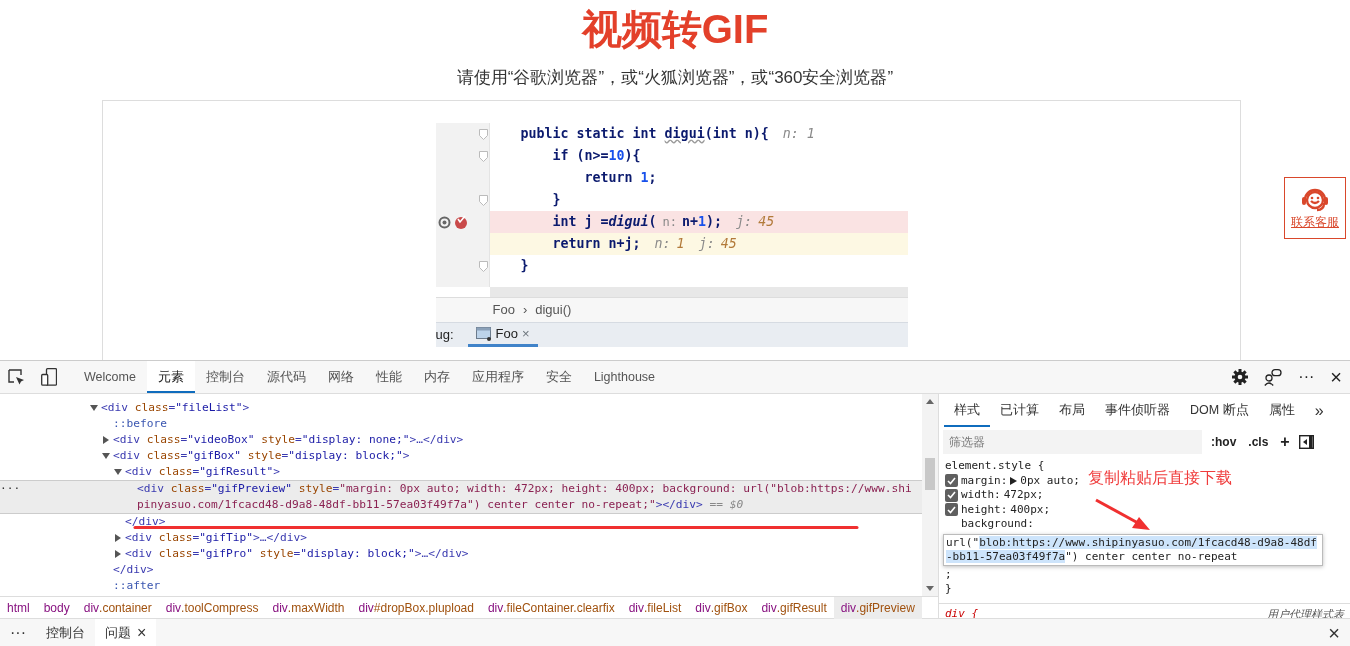 The image size is (1350, 646). I want to click on tab-label: Foo, so click(506, 333).